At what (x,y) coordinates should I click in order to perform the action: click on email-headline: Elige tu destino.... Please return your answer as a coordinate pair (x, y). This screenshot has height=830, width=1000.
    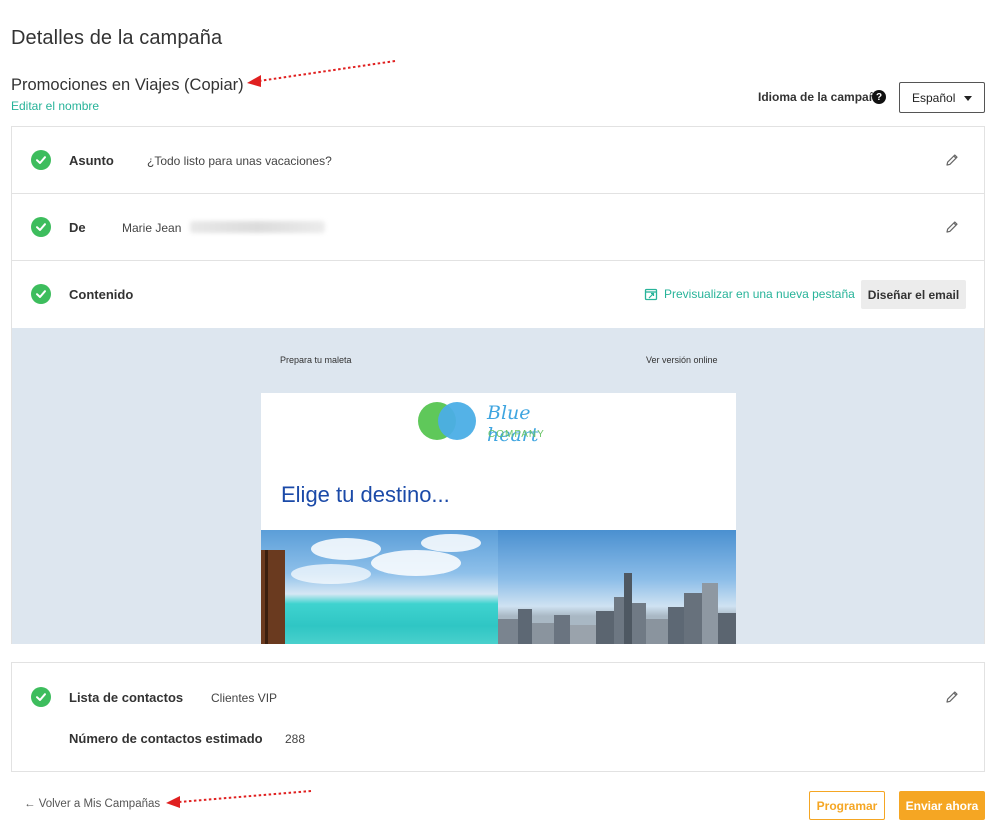
    Looking at the image, I should click on (365, 494).